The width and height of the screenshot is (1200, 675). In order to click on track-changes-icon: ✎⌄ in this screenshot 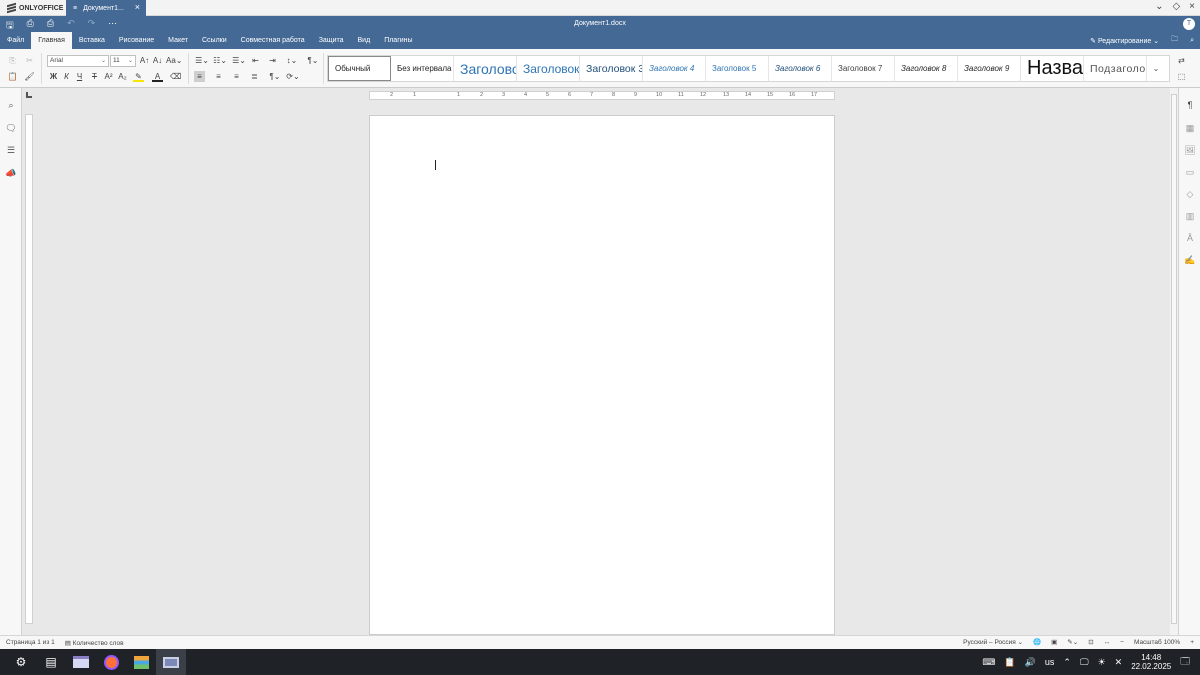, I will do `click(1072, 642)`.